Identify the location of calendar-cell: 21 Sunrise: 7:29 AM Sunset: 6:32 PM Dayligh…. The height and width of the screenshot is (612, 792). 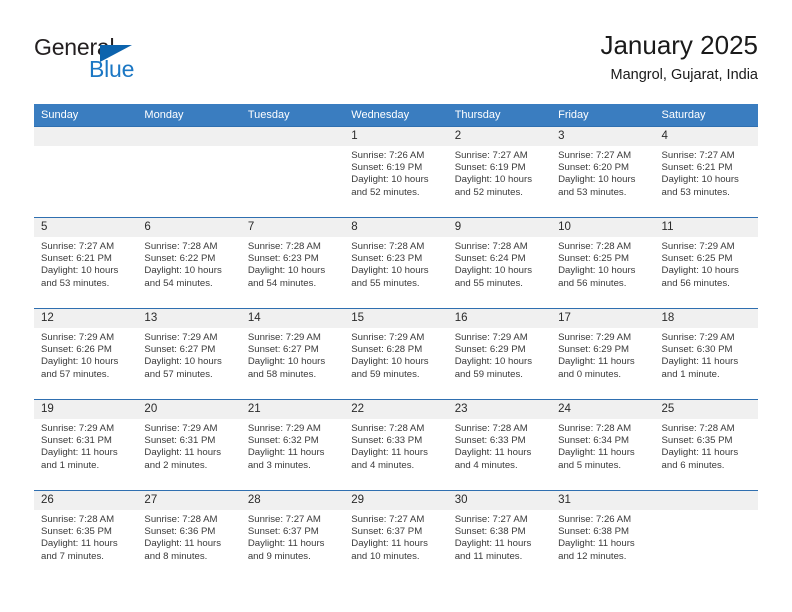
(292, 445).